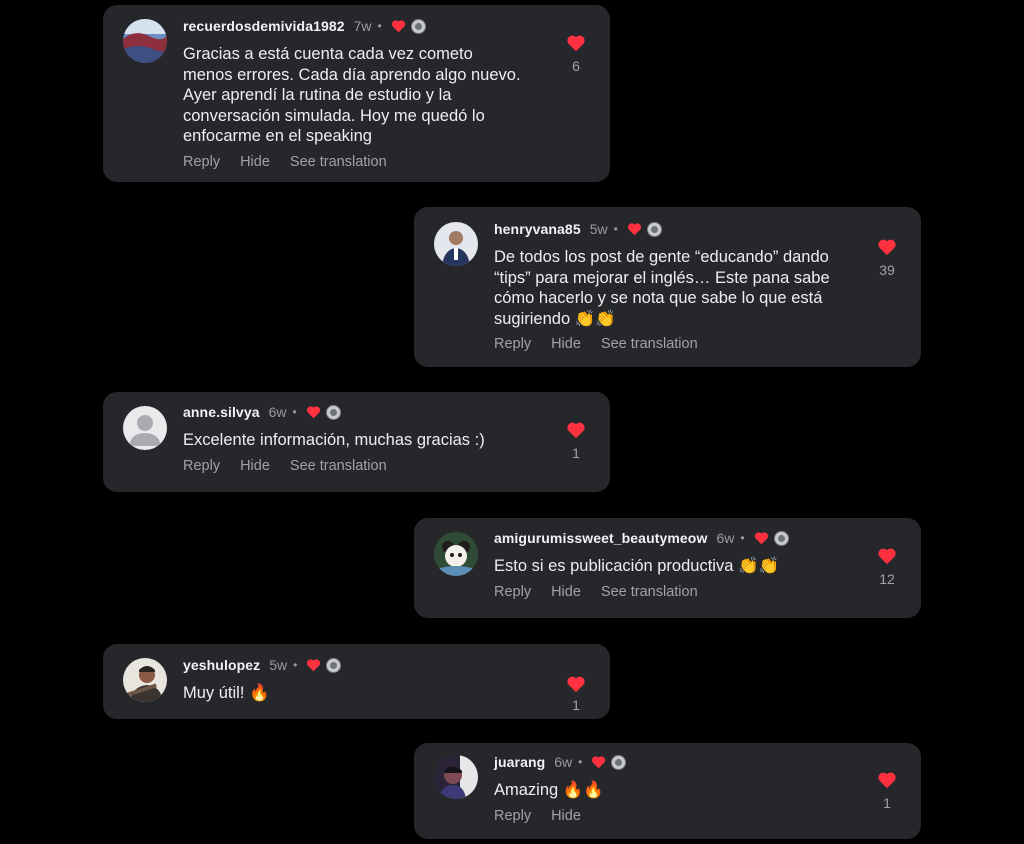 The width and height of the screenshot is (1024, 844). What do you see at coordinates (537, 229) in the screenshot?
I see `username: henryvana85` at bounding box center [537, 229].